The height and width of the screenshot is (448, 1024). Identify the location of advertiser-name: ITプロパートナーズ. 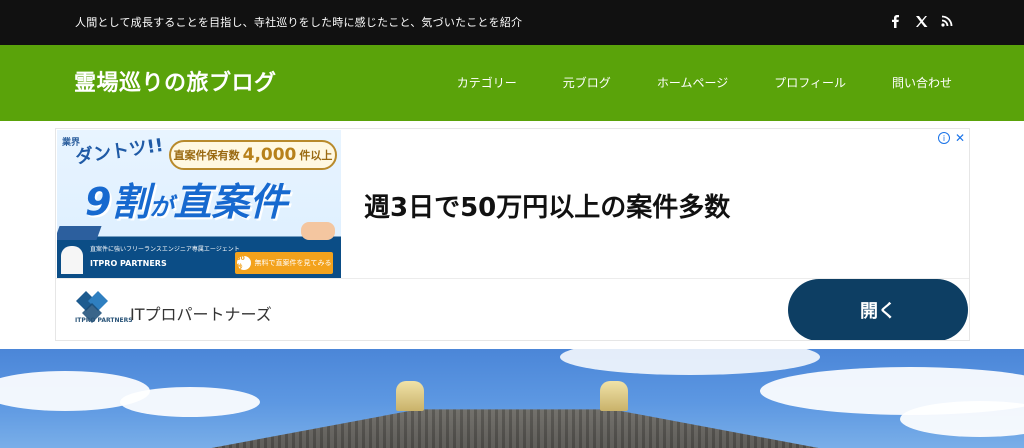
(201, 313).